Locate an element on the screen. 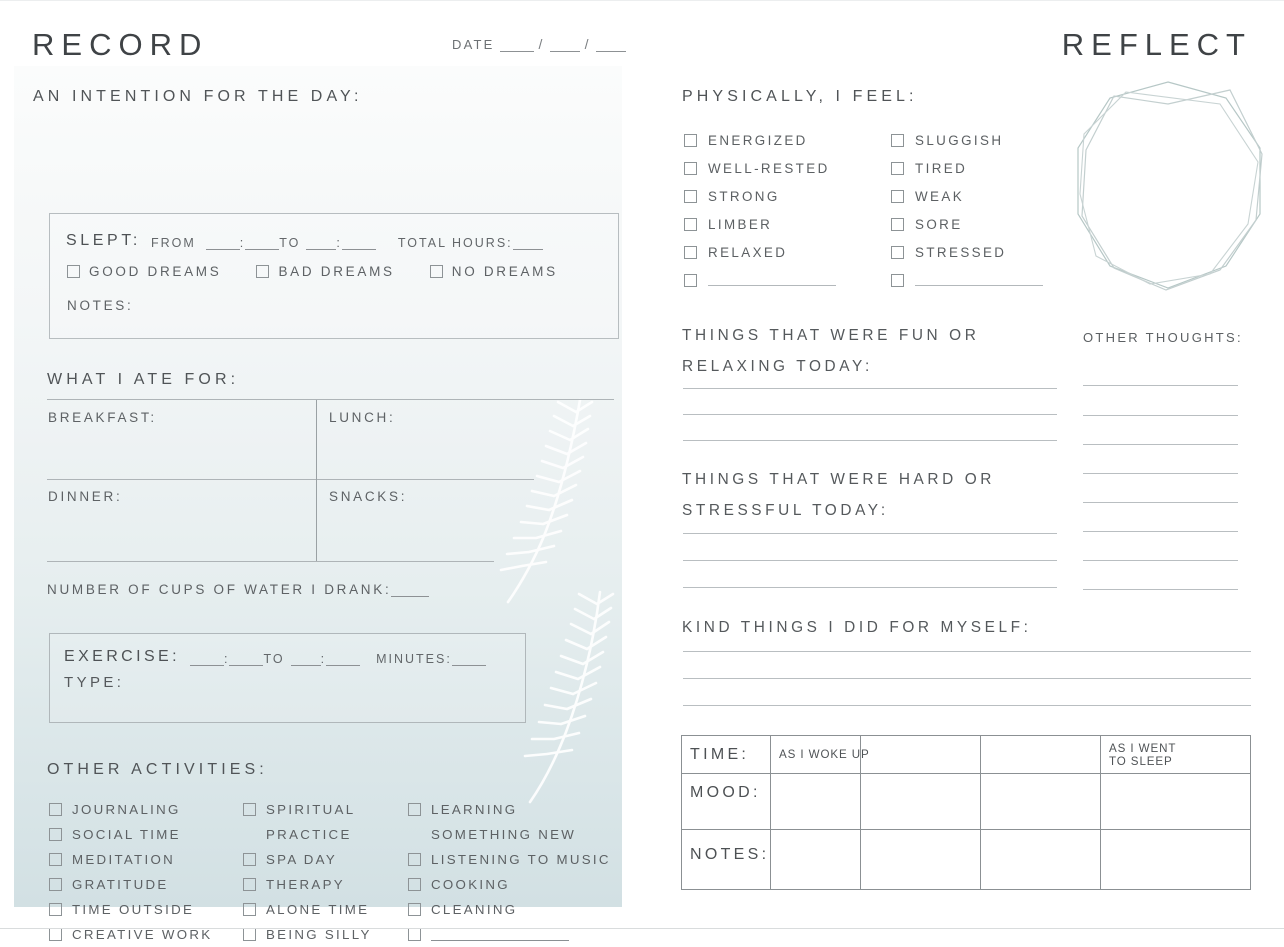  checkbox-meditation: MEDITATION is located at coordinates (146, 859).